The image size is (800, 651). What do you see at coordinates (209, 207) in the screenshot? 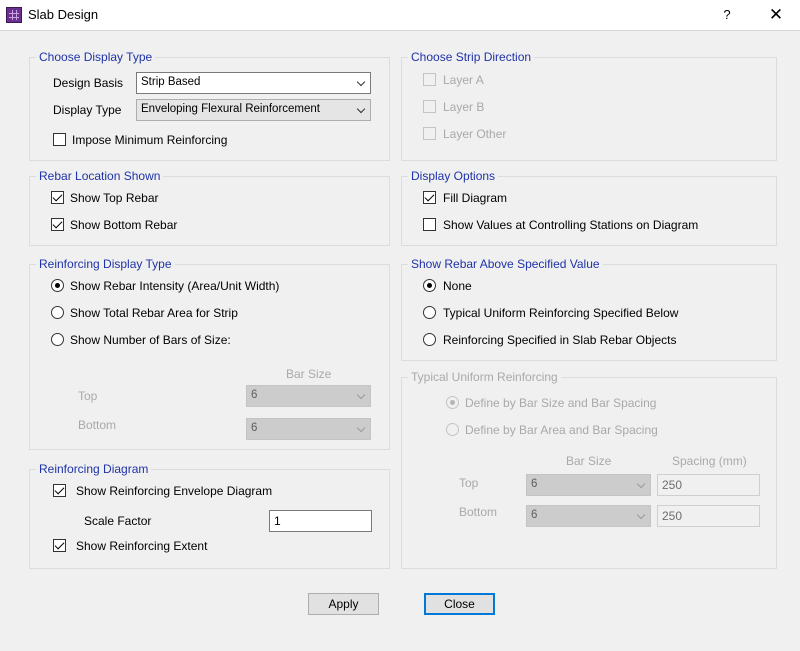
I see `rebar-location-group: Rebar Location Shown` at bounding box center [209, 207].